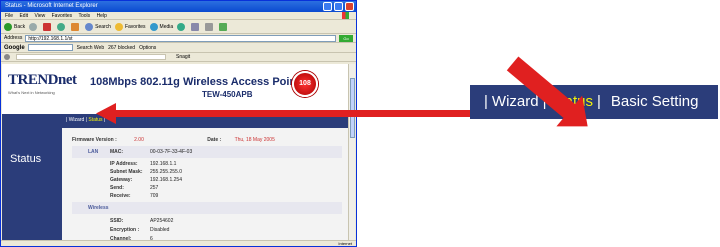  Describe the element at coordinates (207, 208) in the screenshot. I see `wireless-section-bar` at that location.